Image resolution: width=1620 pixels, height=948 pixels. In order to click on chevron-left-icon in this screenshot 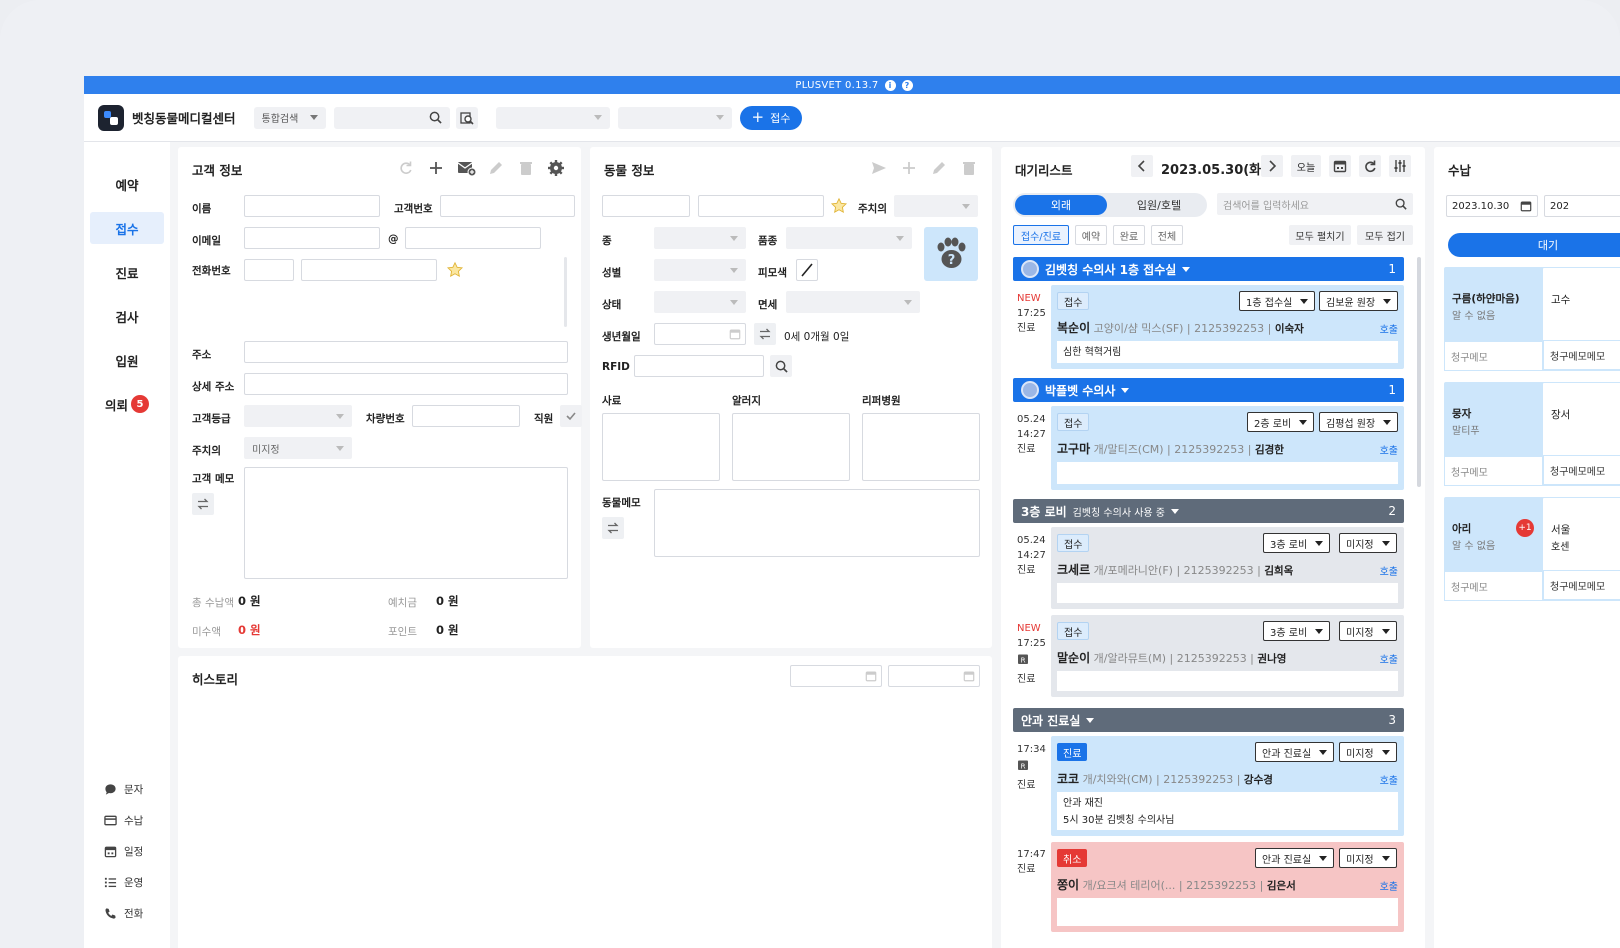, I will do `click(1142, 166)`.